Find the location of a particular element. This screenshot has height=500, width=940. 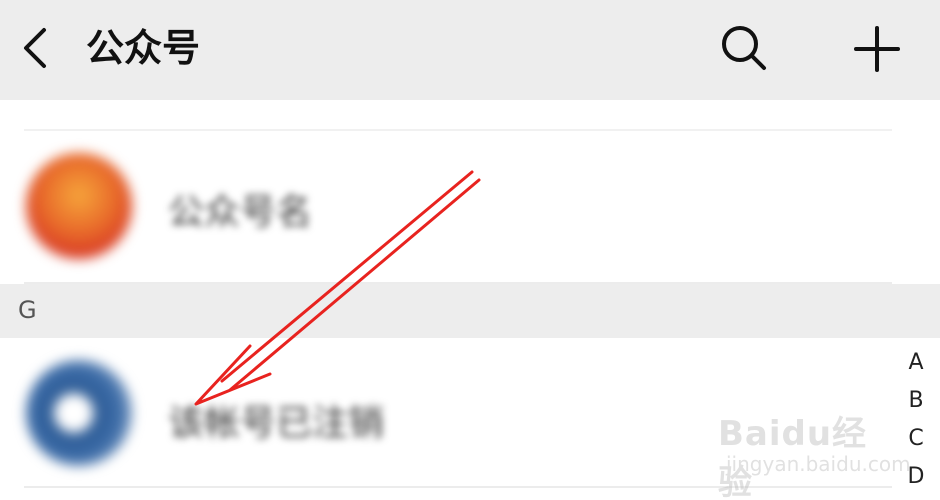

search-icon is located at coordinates (744, 48).